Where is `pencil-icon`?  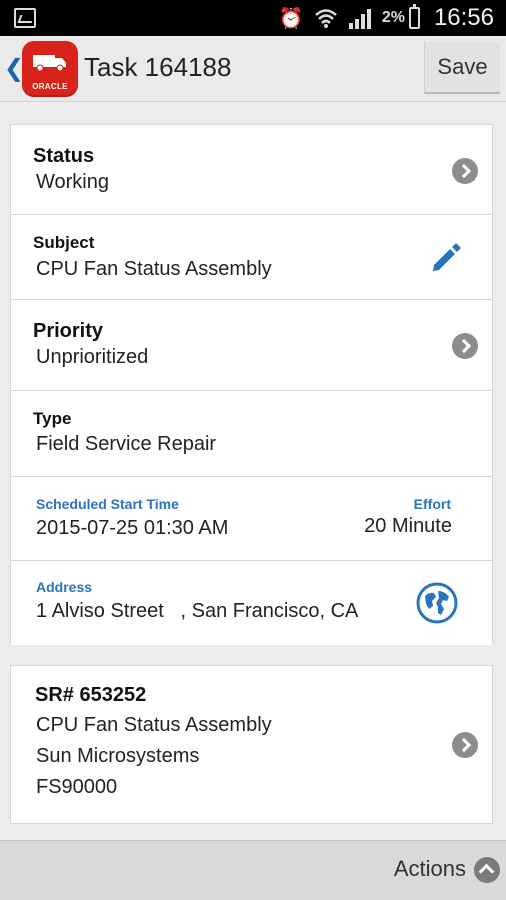 pencil-icon is located at coordinates (445, 258).